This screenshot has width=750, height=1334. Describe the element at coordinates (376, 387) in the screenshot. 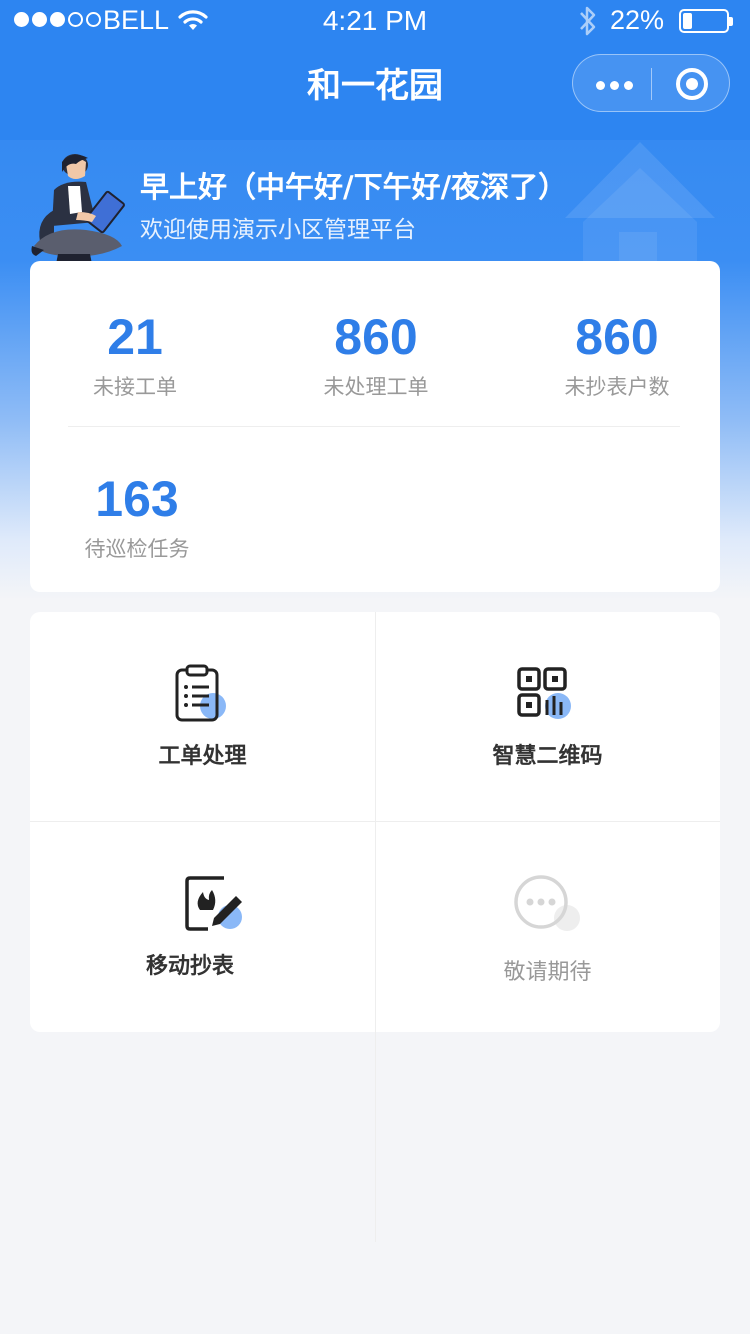

I see `stat-label: 未处理工单` at that location.